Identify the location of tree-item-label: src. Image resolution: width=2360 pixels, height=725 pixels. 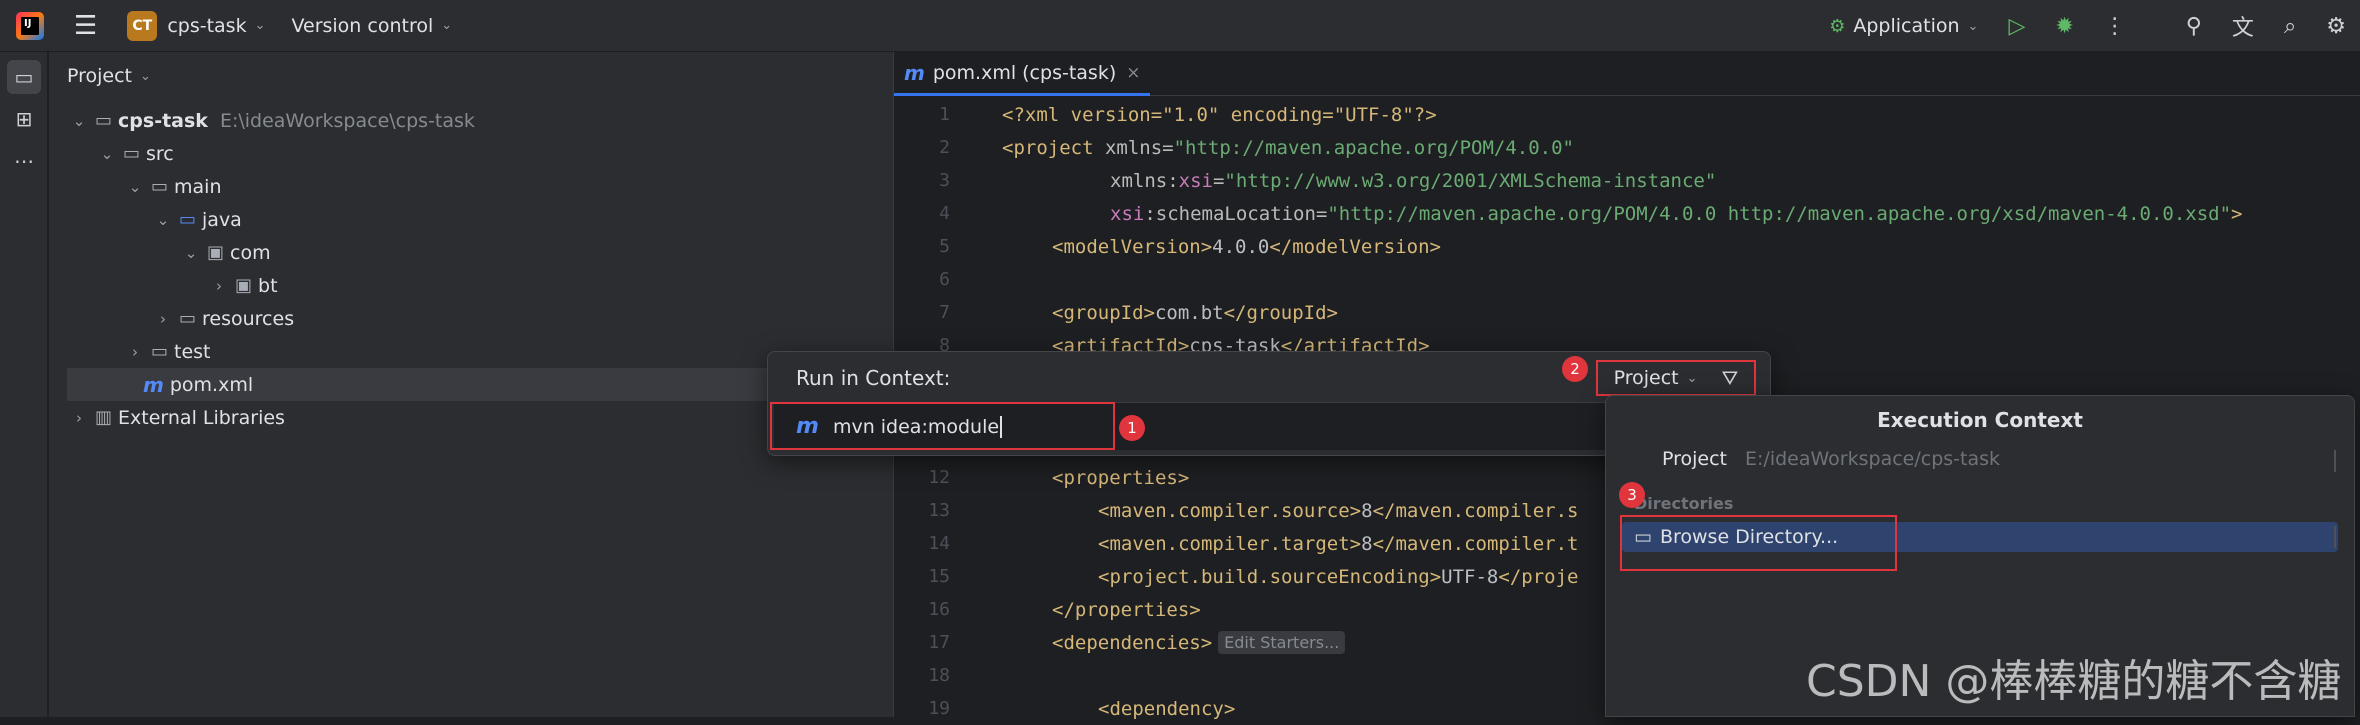
(160, 153).